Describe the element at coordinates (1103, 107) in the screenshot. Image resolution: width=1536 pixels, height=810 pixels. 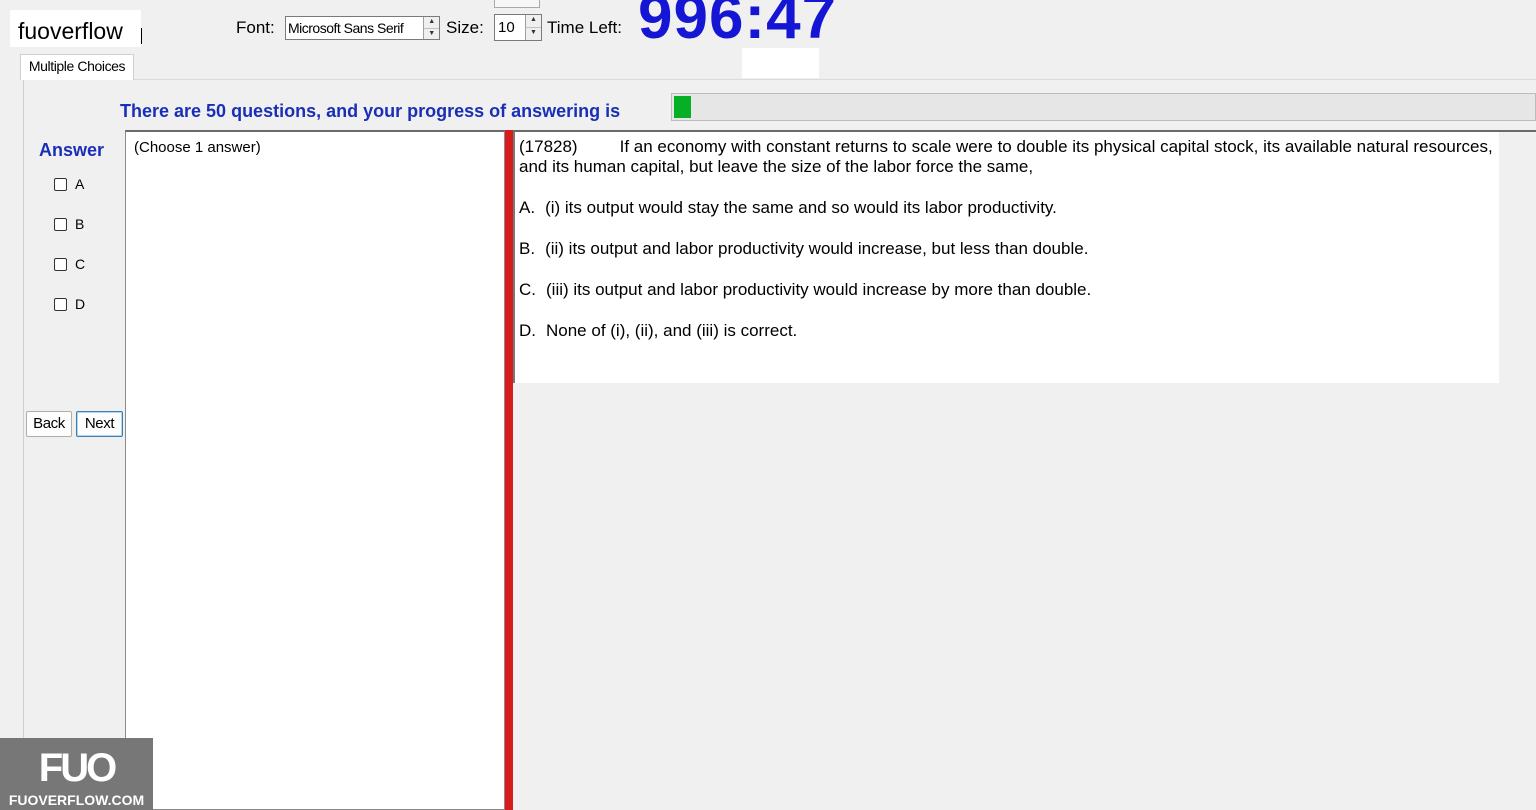
I see `progress-bar` at that location.